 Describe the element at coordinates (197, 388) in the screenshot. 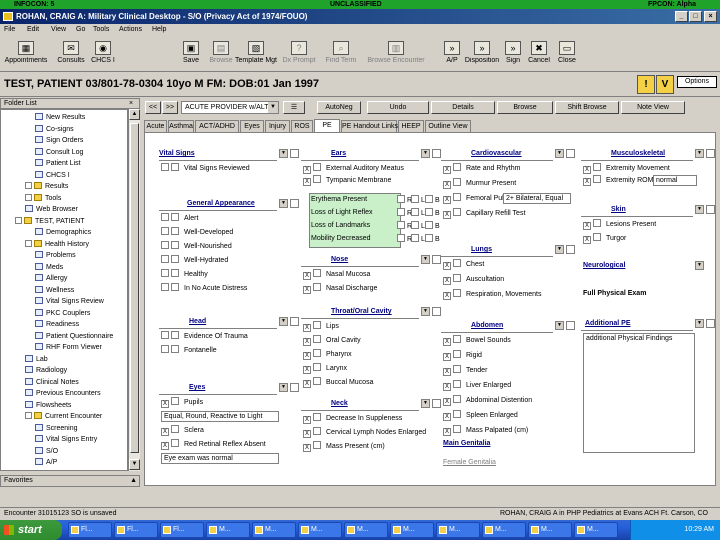

I see `eyes-title: Eyes` at that location.